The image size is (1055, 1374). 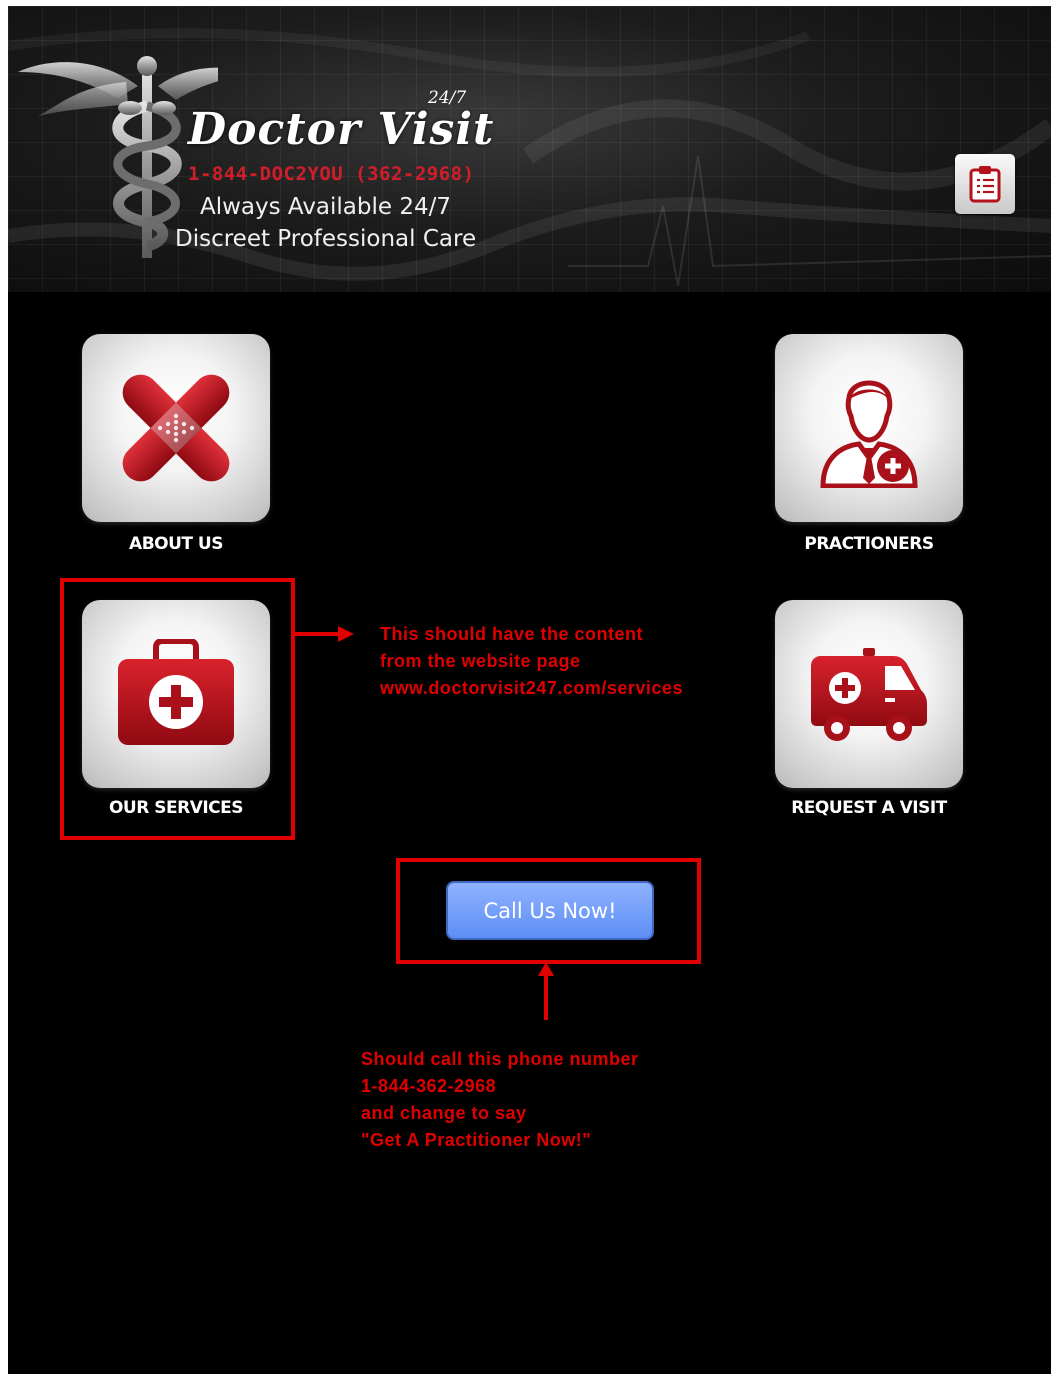 I want to click on call-annotation-arrow-icon, so click(x=546, y=991).